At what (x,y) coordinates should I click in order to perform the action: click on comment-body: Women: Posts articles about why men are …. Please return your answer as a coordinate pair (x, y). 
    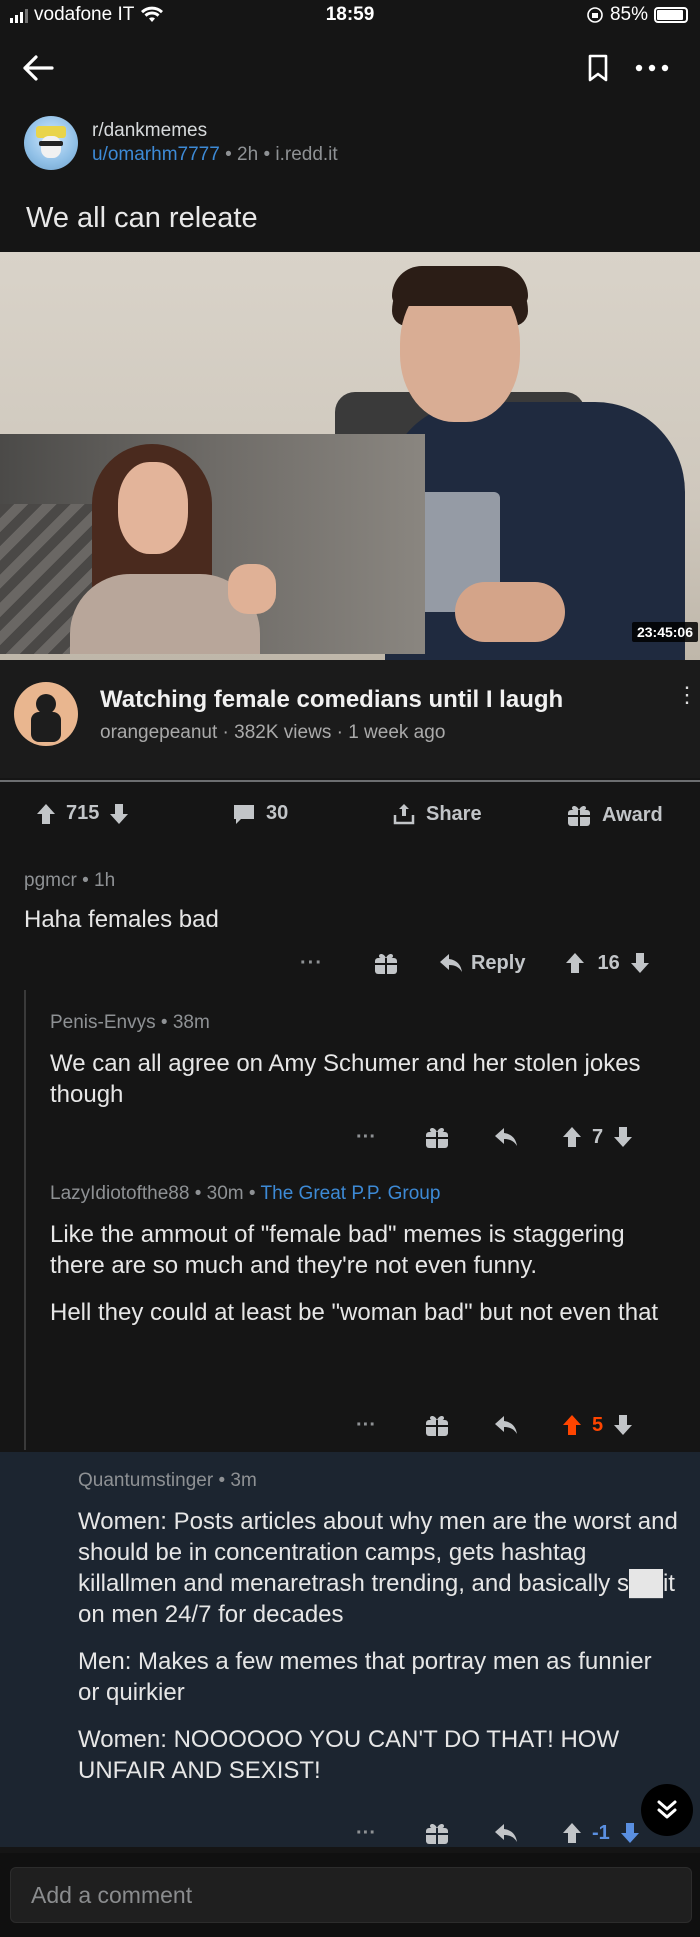
    Looking at the image, I should click on (378, 1568).